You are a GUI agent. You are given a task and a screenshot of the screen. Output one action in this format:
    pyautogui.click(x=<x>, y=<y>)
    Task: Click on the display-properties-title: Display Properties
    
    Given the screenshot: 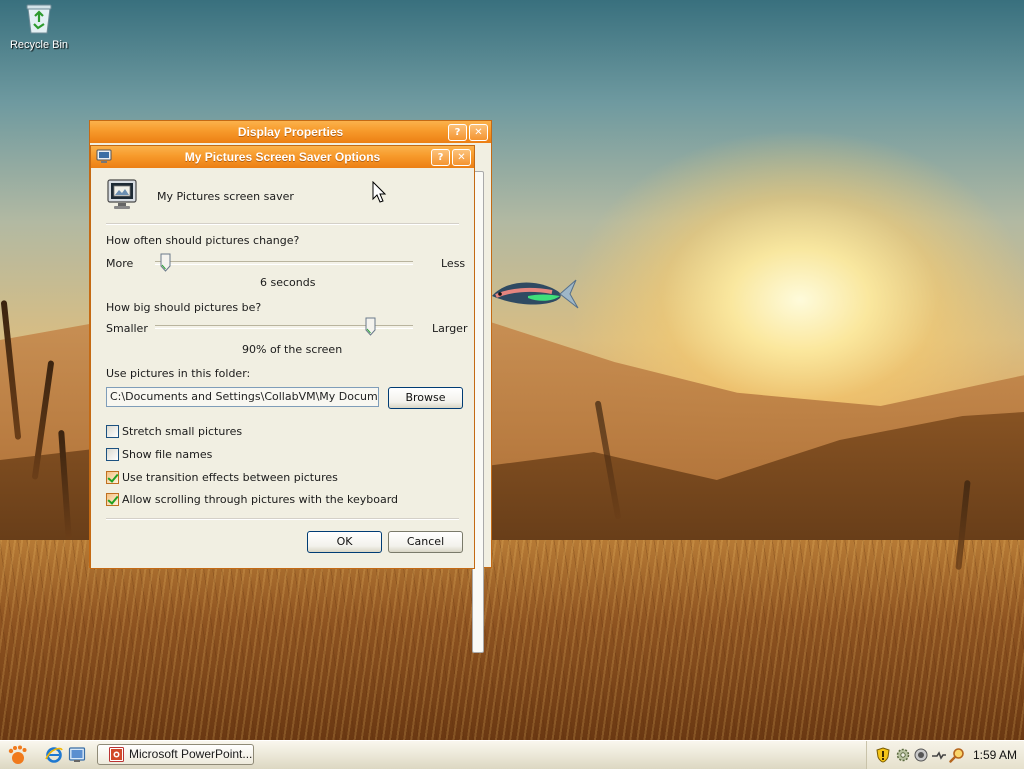 What is the action you would take?
    pyautogui.click(x=290, y=132)
    